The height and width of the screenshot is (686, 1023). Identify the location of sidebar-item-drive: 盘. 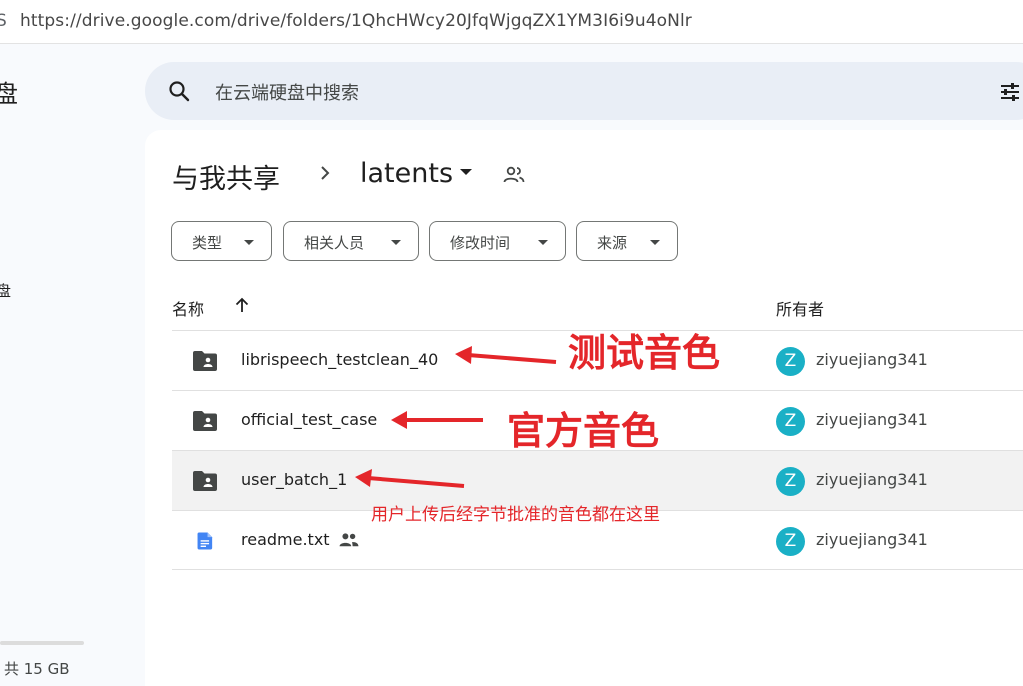
(5, 290).